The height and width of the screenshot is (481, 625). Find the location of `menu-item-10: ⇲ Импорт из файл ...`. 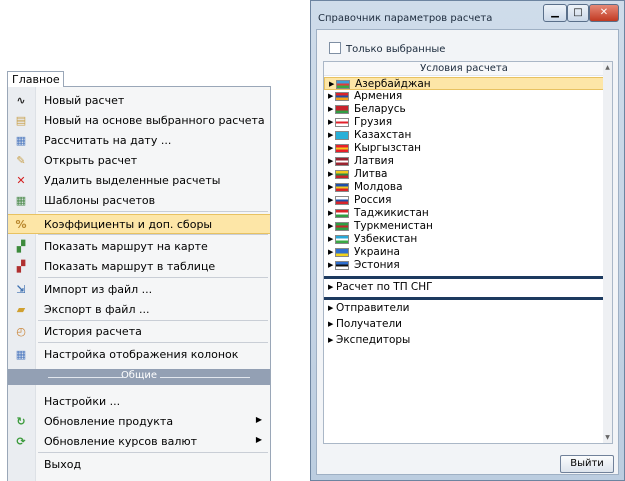

menu-item-10: ⇲ Импорт из файл ... is located at coordinates (139, 290).